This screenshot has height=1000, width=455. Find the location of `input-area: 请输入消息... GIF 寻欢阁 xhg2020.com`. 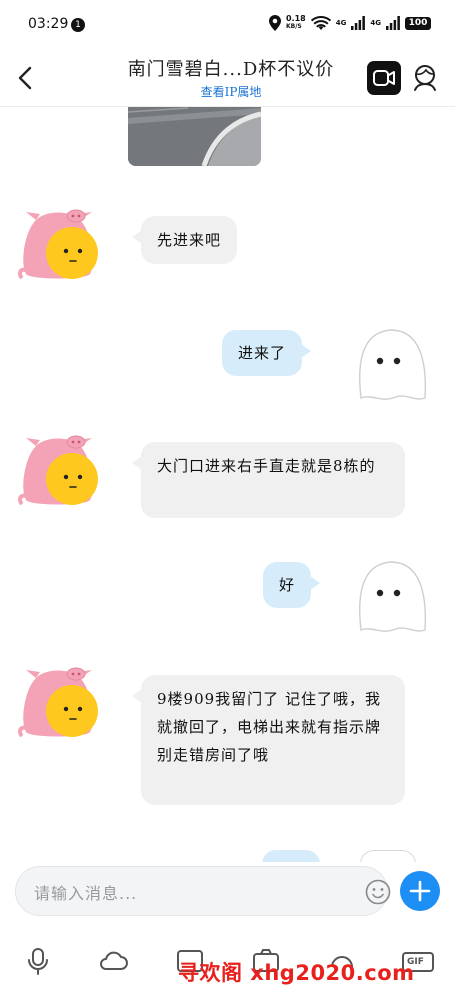

input-area: 请输入消息... GIF 寻欢阁 xhg2020.com is located at coordinates (227, 931).